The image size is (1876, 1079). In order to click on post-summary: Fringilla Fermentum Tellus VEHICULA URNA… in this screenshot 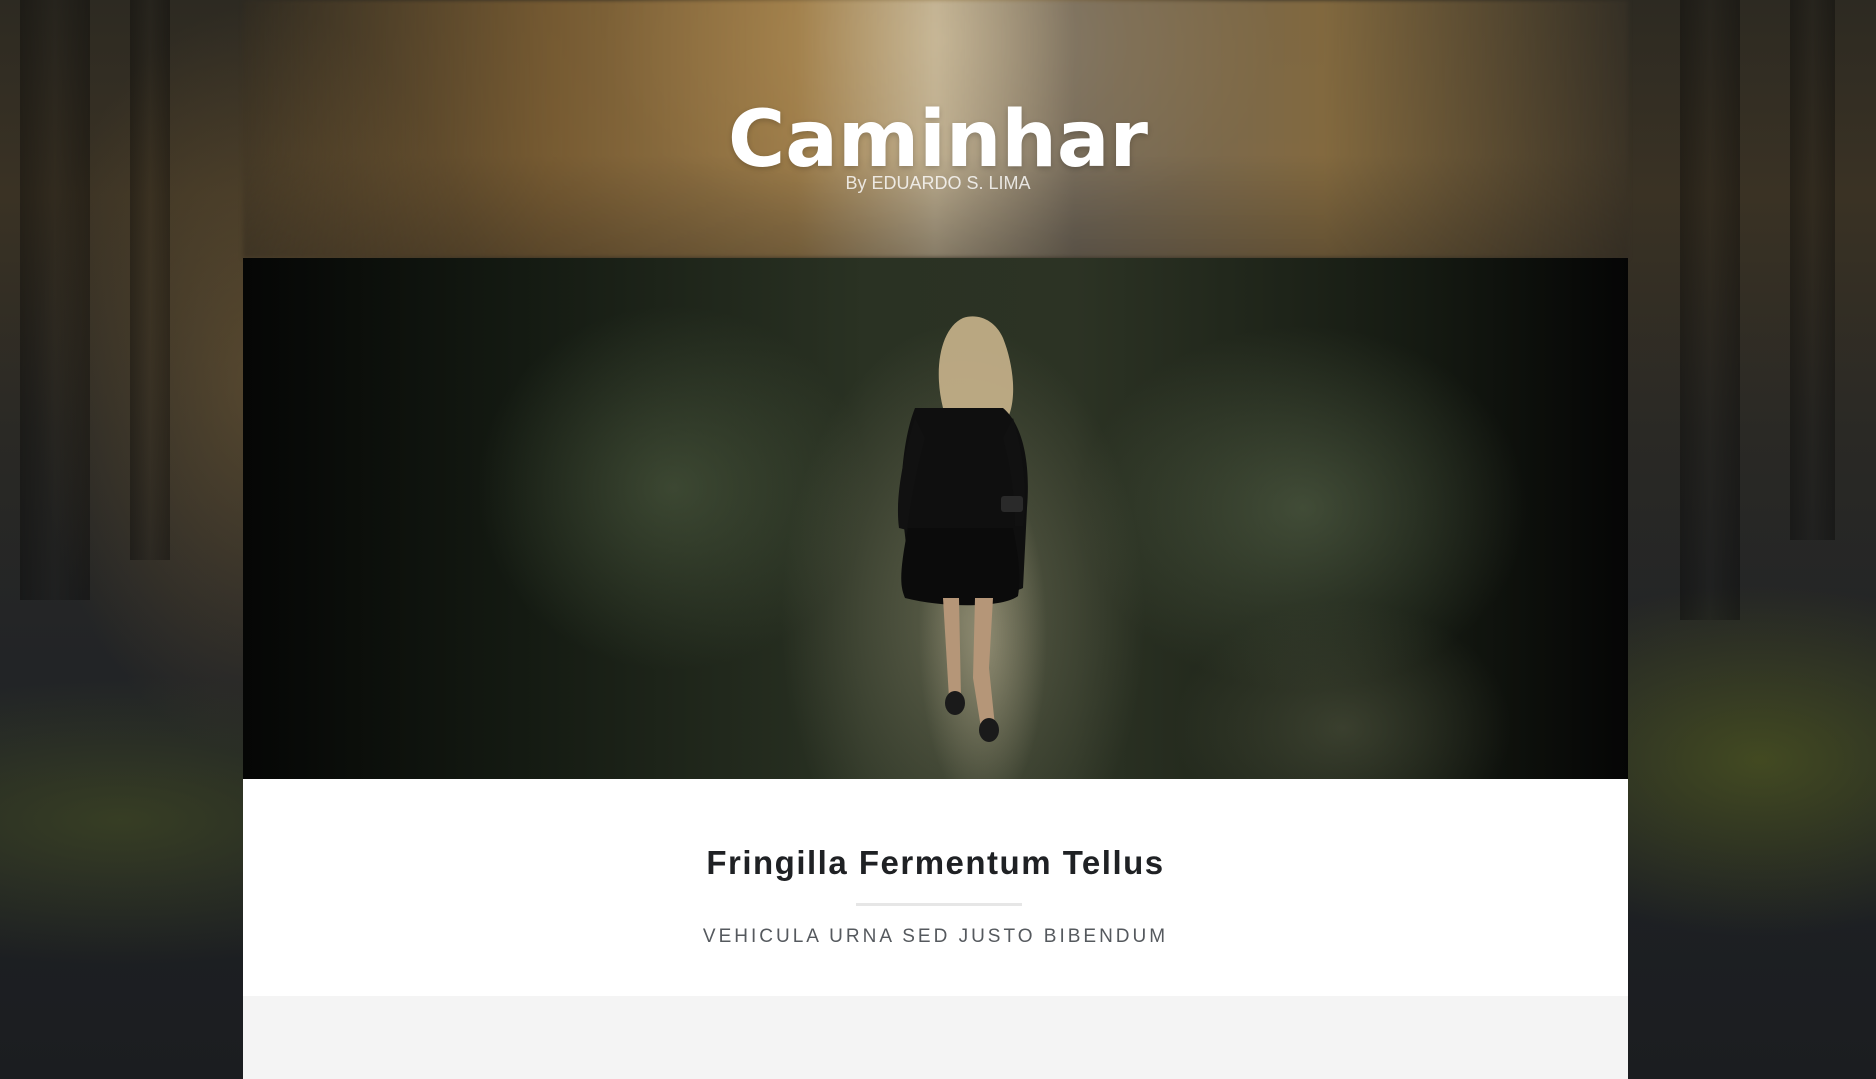, I will do `click(935, 887)`.